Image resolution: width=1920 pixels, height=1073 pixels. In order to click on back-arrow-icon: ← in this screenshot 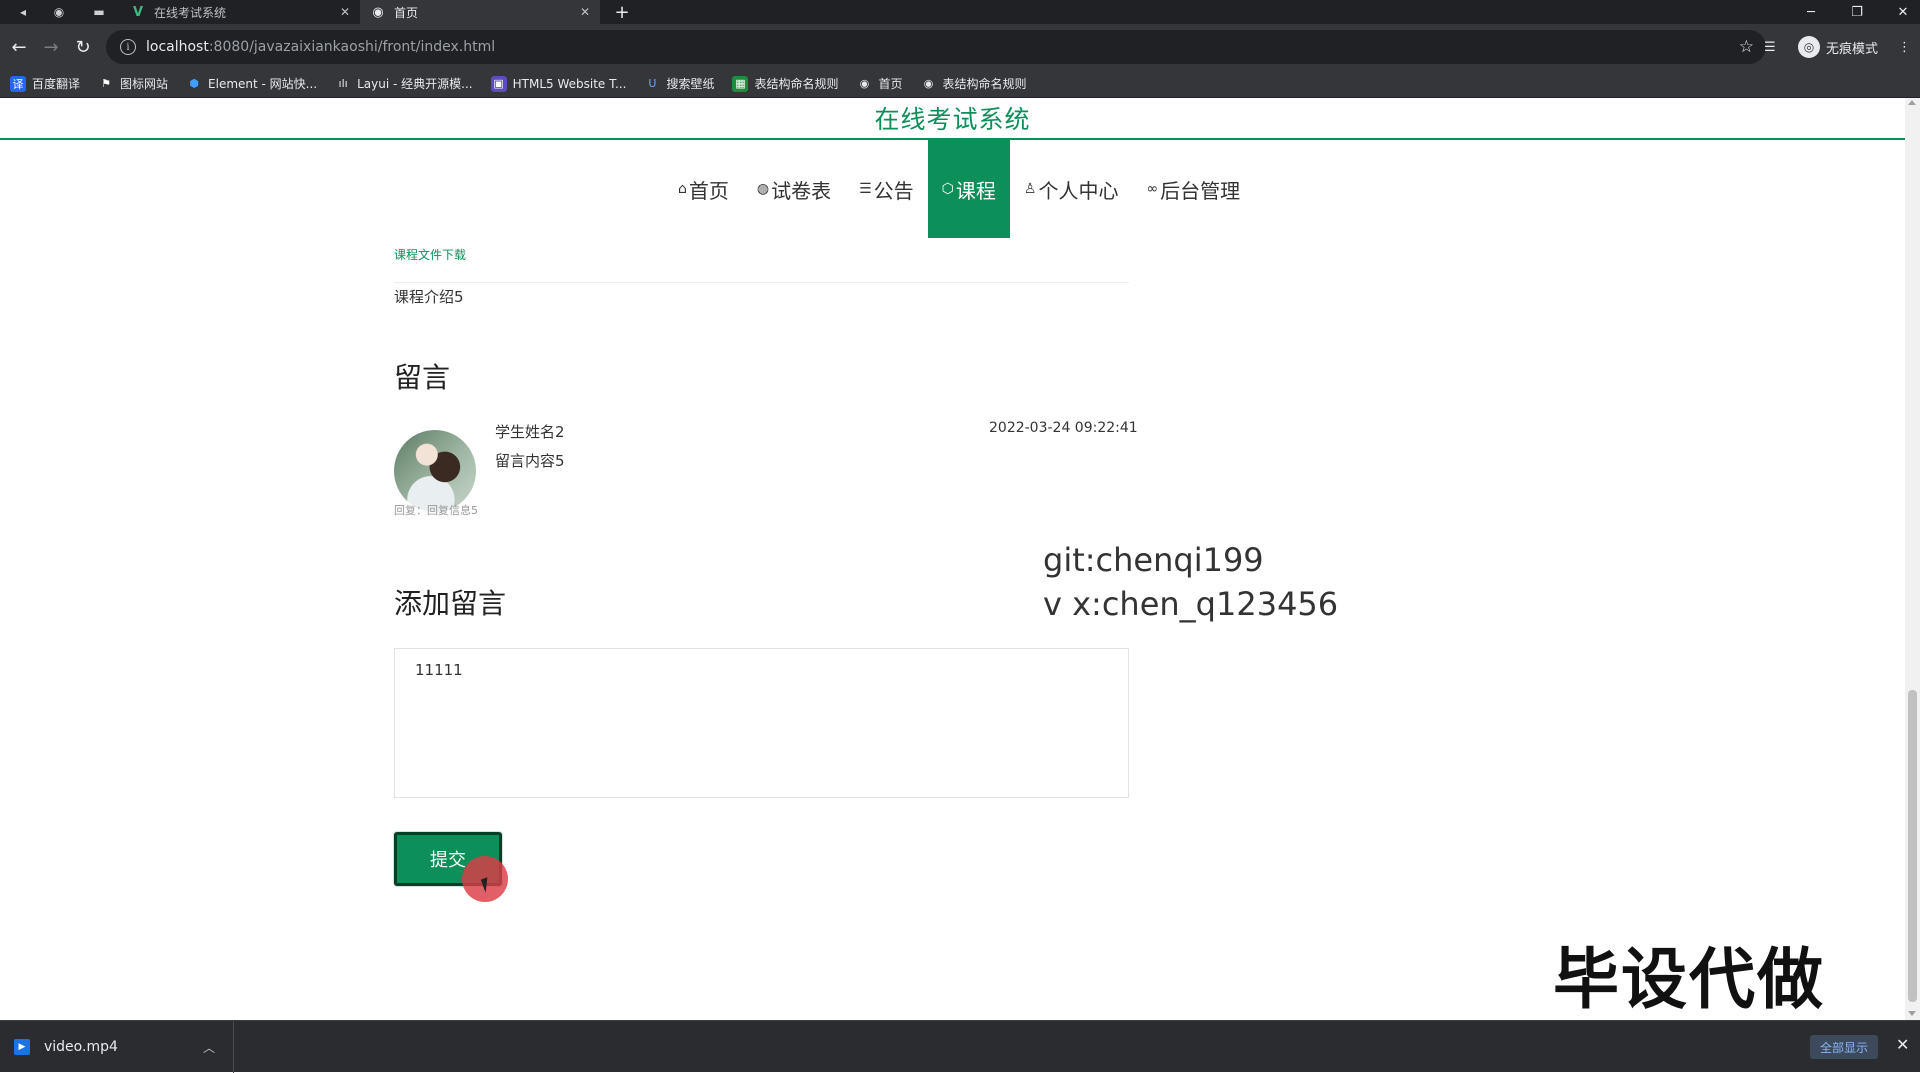, I will do `click(19, 47)`.